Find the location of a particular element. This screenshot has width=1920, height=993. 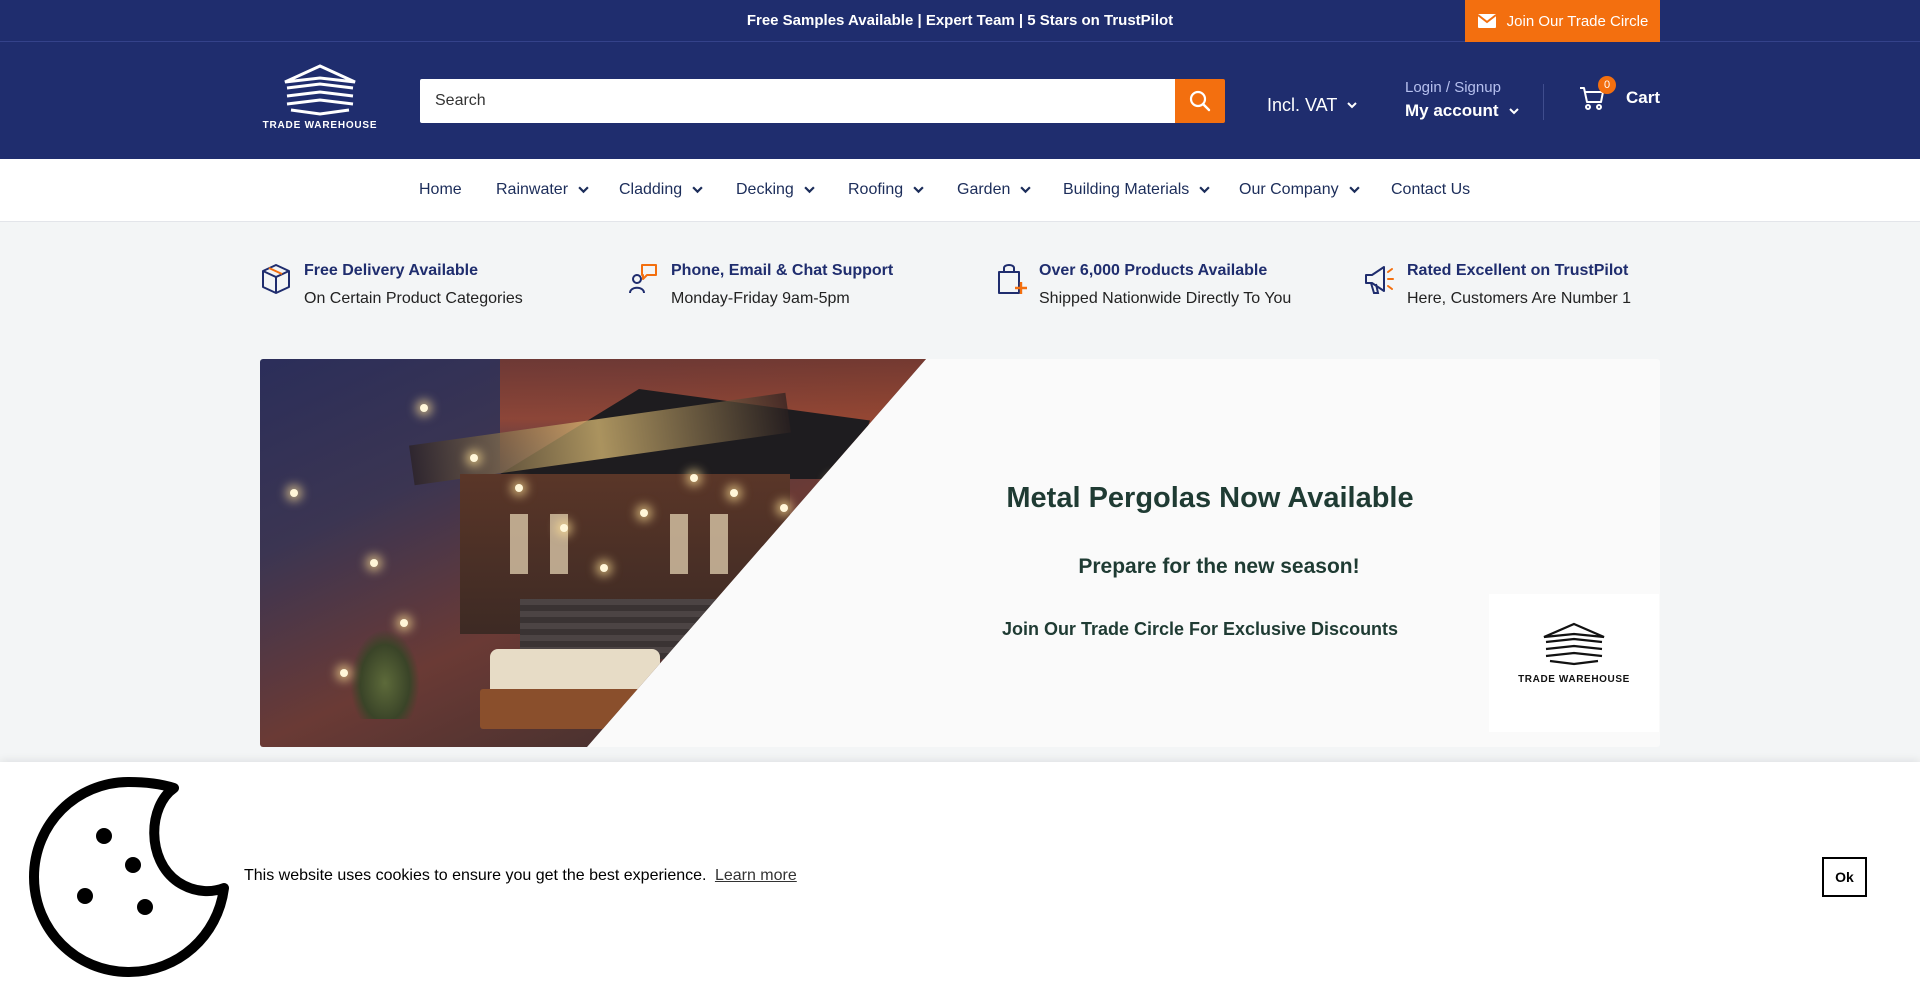

usp-subtitle: Shipped Nationwide Directly To You is located at coordinates (1165, 298).